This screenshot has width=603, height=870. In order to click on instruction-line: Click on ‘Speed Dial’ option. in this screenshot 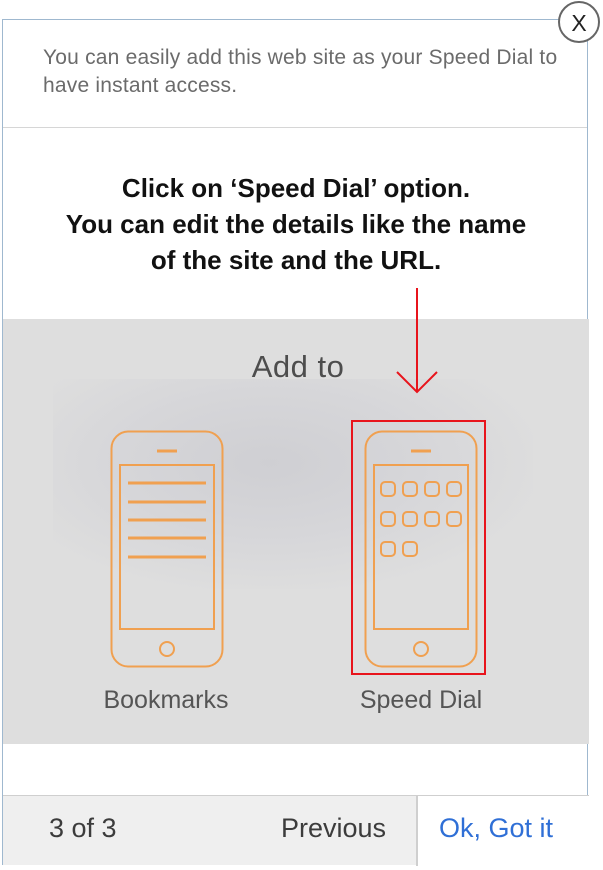, I will do `click(296, 188)`.